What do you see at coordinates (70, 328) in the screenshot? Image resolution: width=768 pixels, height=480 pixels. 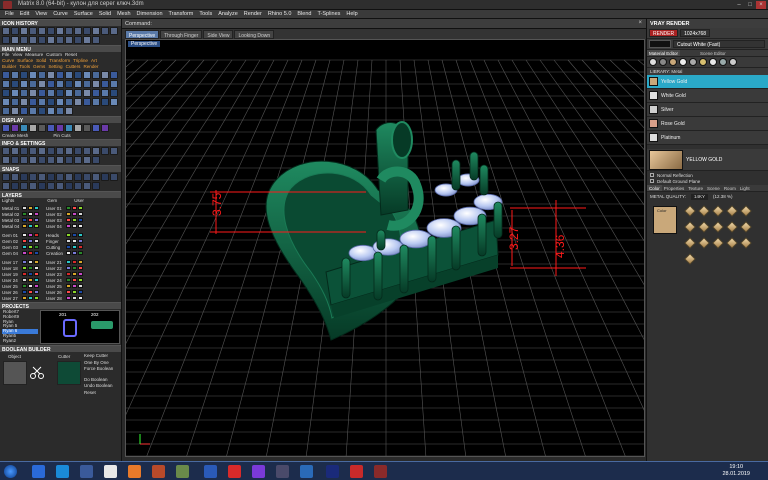 I see `project-thumb-ring` at bounding box center [70, 328].